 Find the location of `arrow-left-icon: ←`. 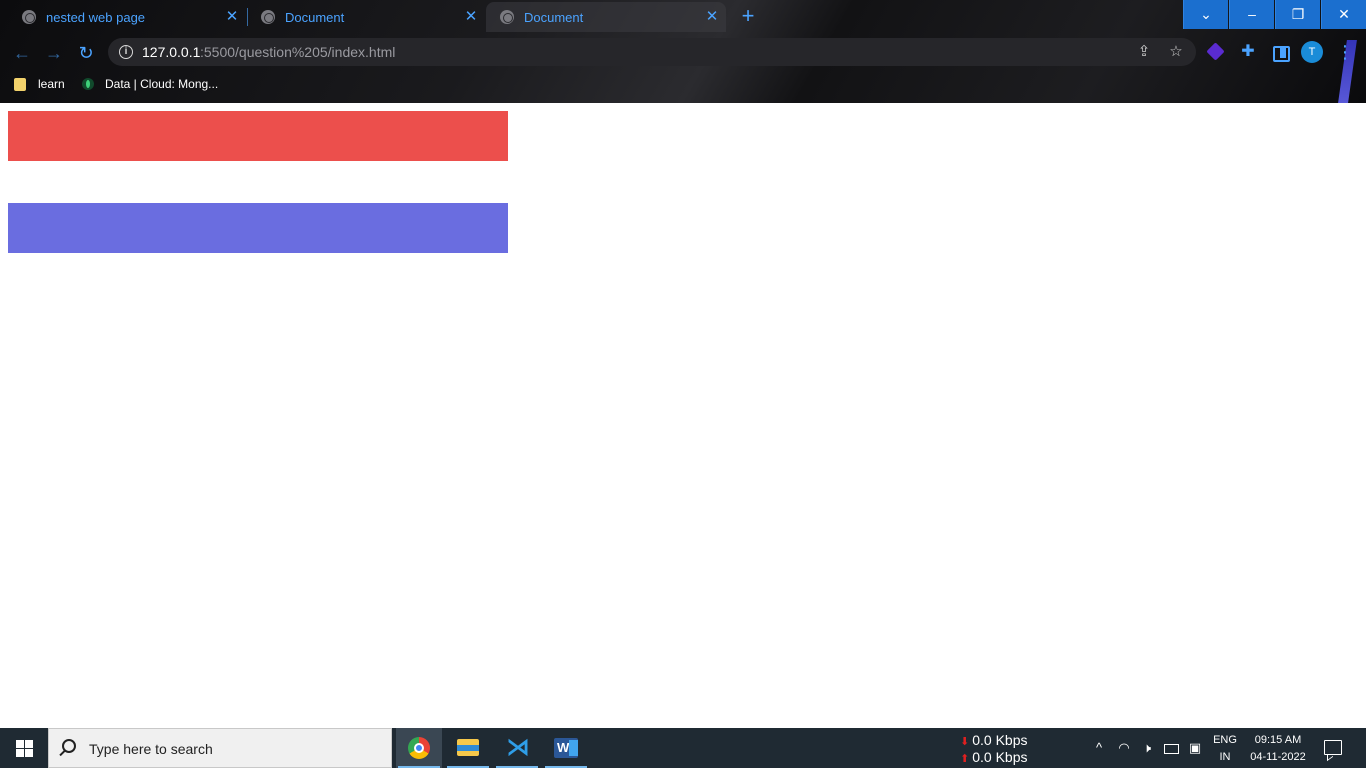

arrow-left-icon: ← is located at coordinates (22, 53).